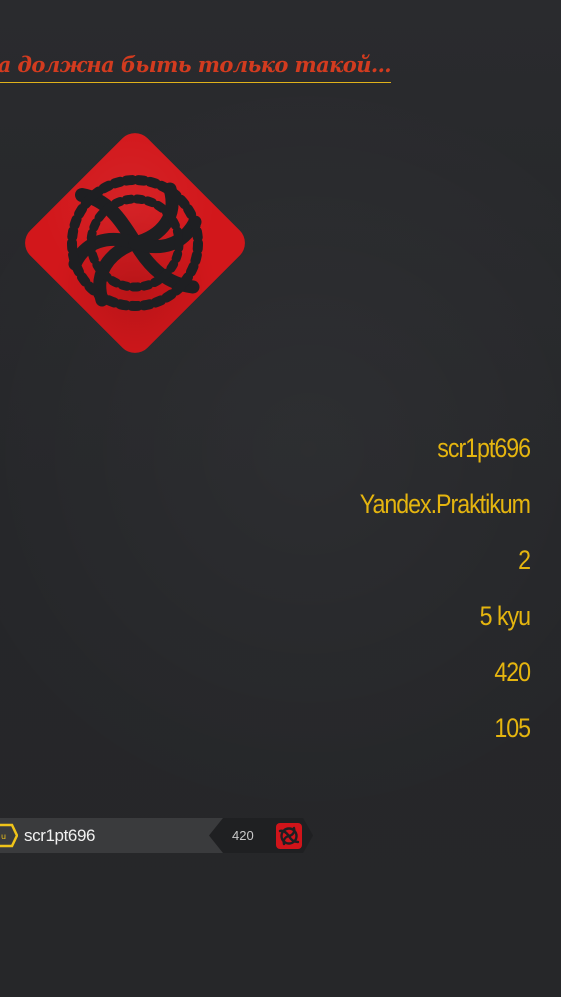  I want to click on profile-clan: Yandex.Praktikum, so click(445, 504).